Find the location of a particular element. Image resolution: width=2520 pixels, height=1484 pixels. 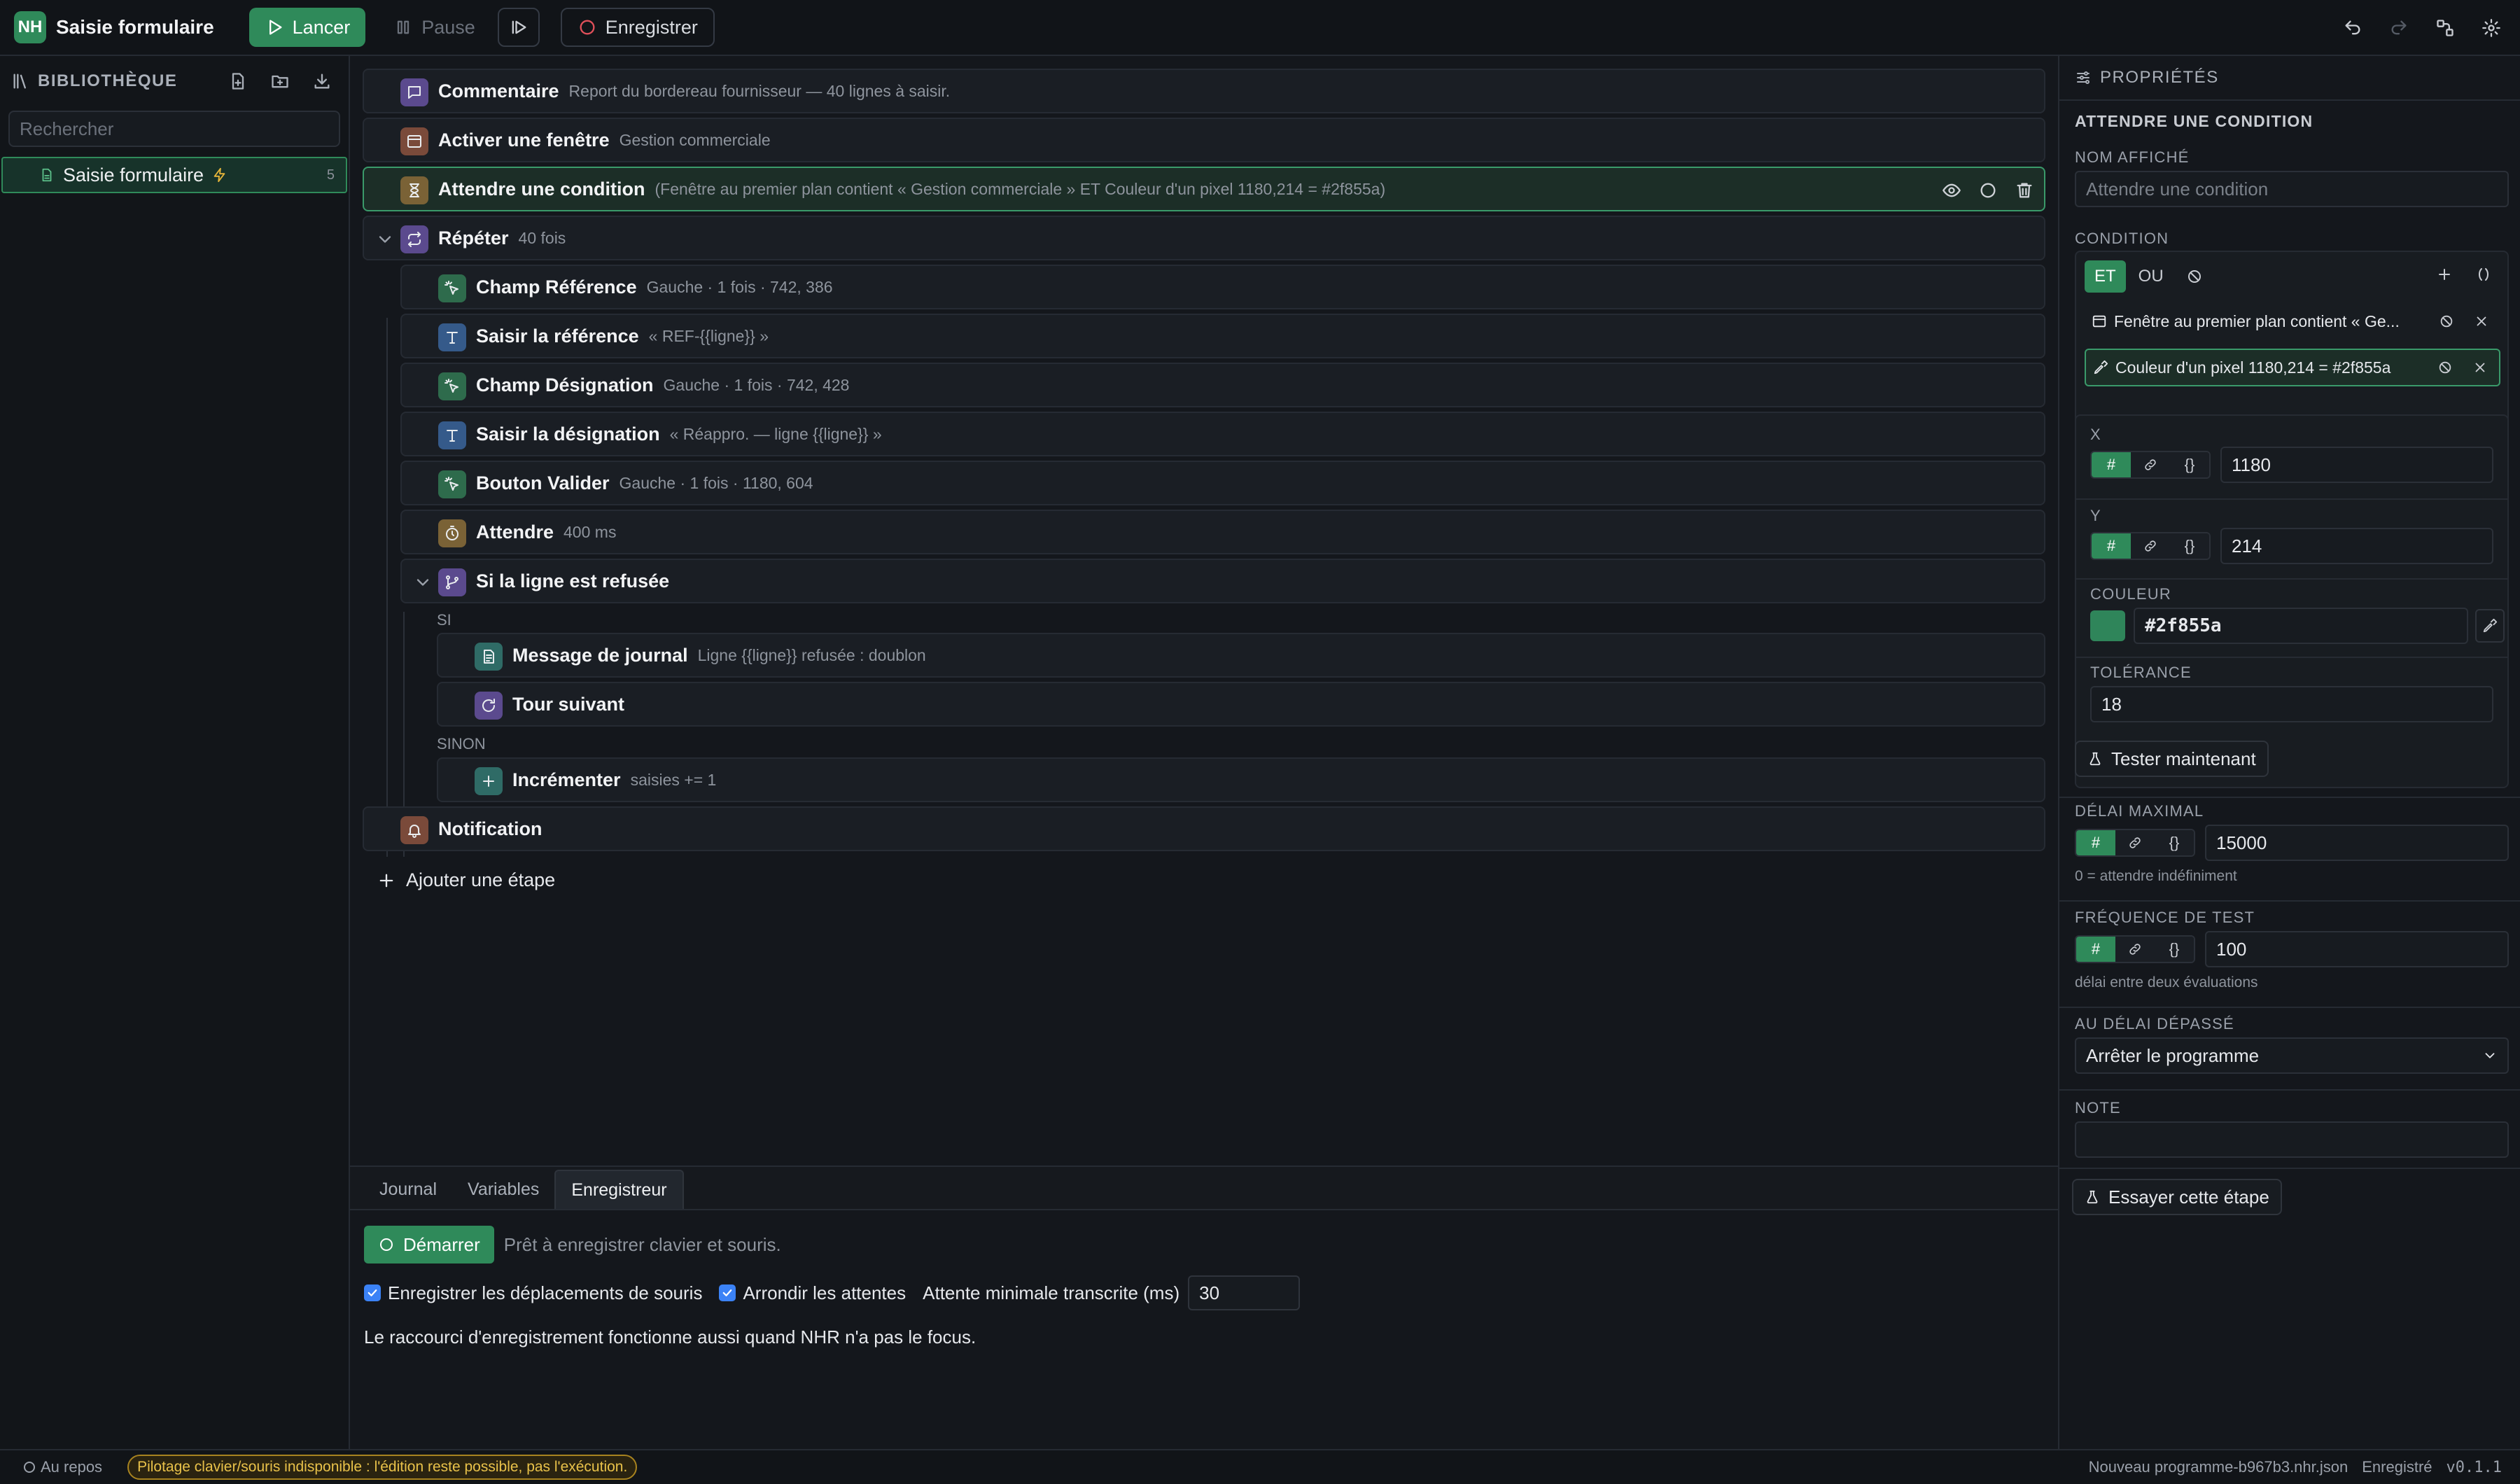

step-if-refused: Si la ligne est refusée is located at coordinates (1222, 581).